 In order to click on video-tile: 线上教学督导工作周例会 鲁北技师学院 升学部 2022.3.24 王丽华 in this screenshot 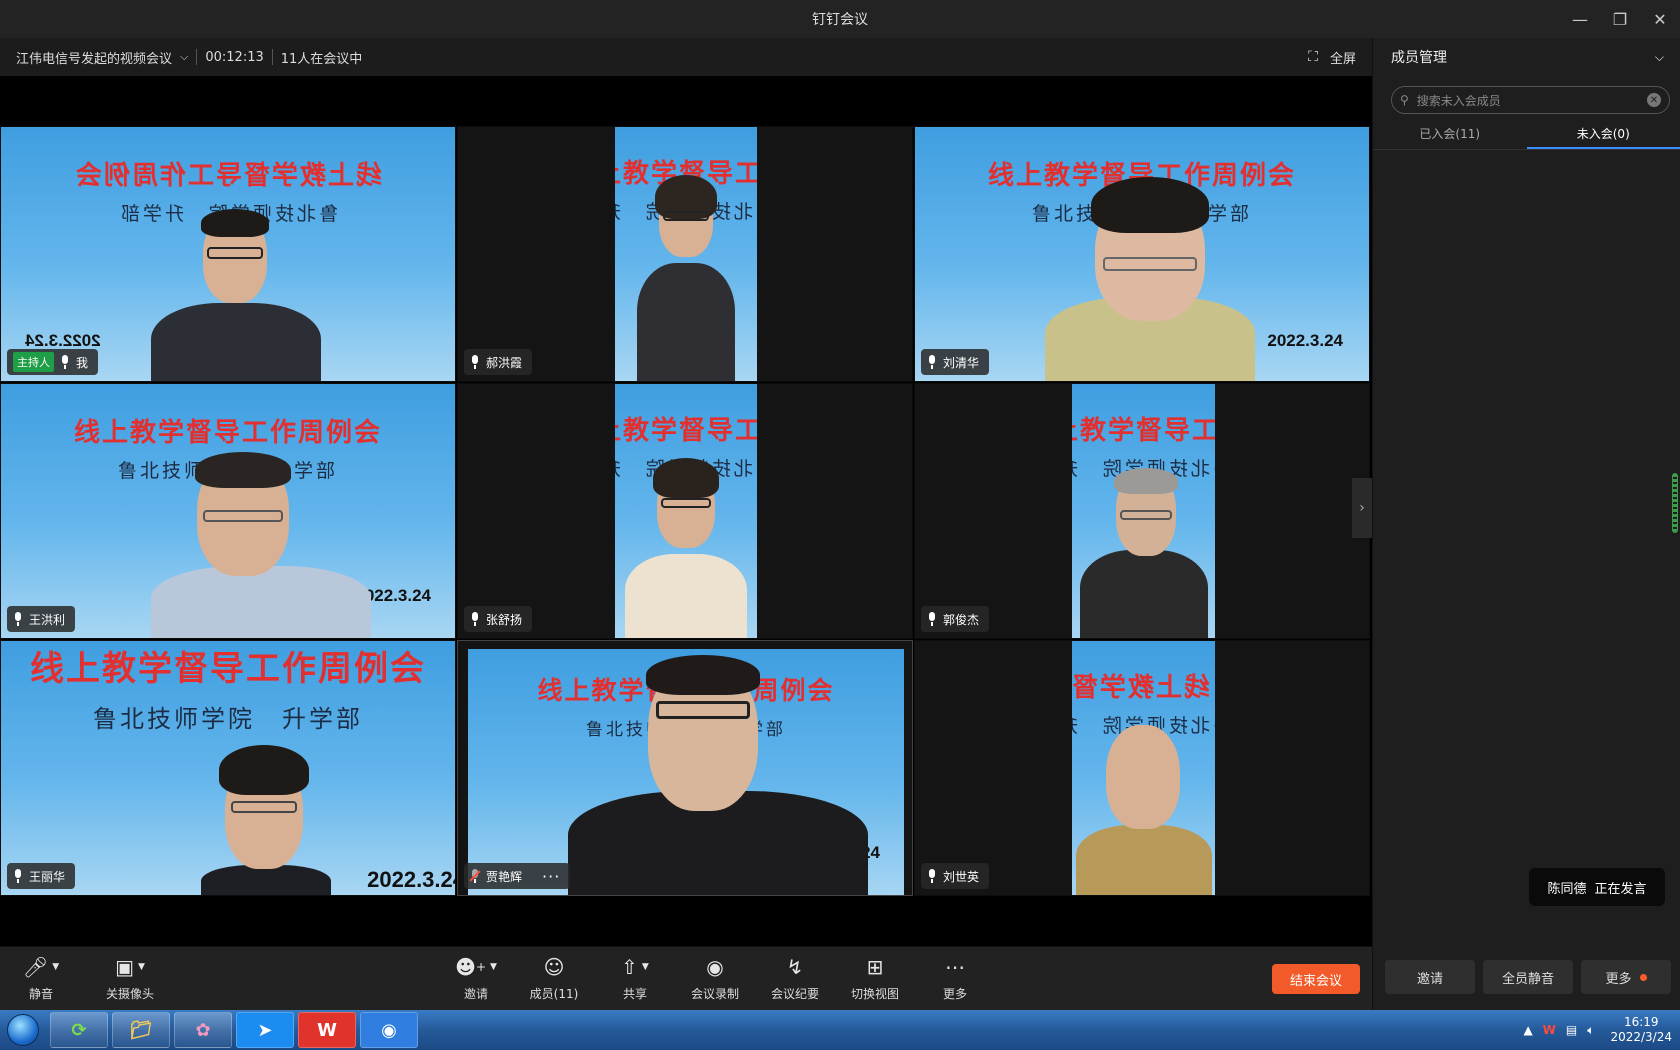, I will do `click(228, 768)`.